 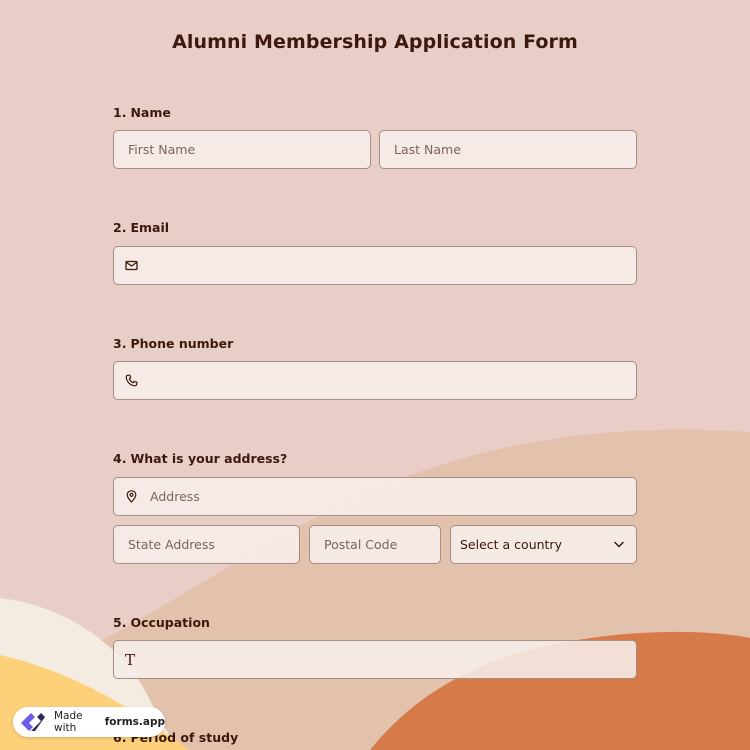 I want to click on postal-code-input: Postal Code, so click(x=375, y=544).